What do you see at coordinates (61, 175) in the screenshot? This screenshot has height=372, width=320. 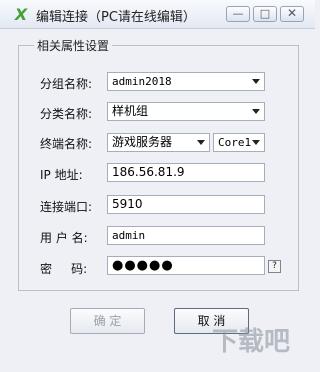 I see `ip-address-label: IP 地址:` at bounding box center [61, 175].